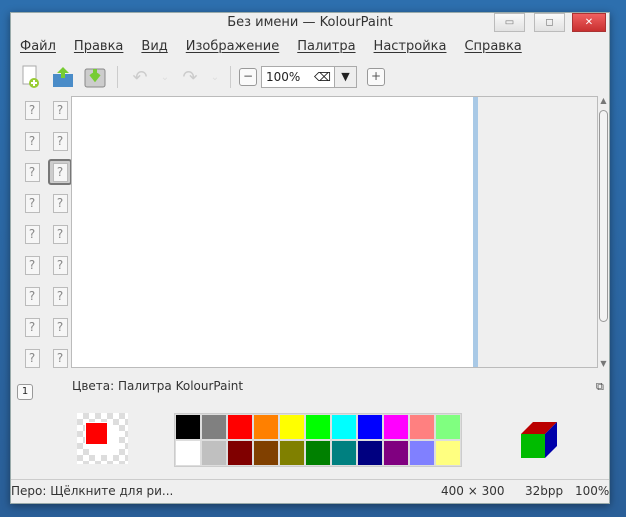  I want to click on zoom-combobox: 100% ⌫ ▼, so click(309, 77).